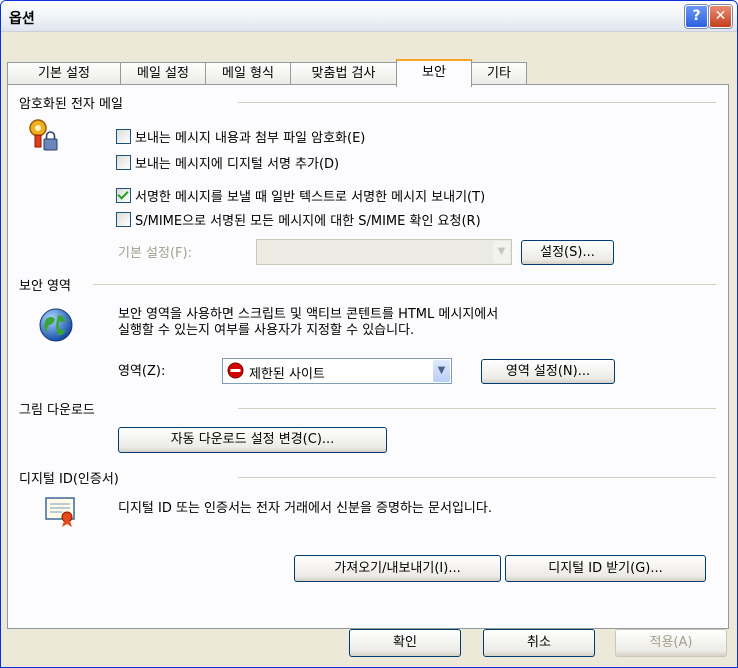 This screenshot has height=668, width=738. What do you see at coordinates (69, 479) in the screenshot?
I see `digital-id-title: 디지털 ID(인증서)` at bounding box center [69, 479].